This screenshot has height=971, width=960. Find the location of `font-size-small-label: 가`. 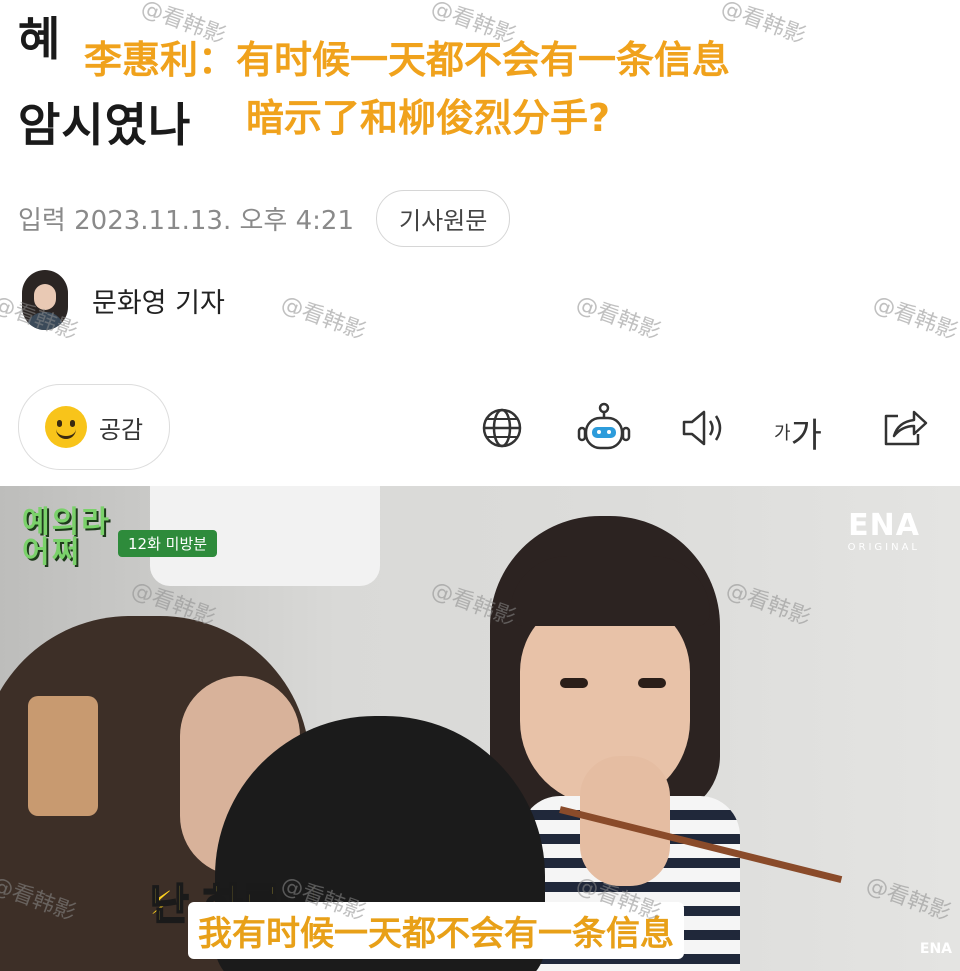

font-size-small-label: 가 is located at coordinates (782, 433).